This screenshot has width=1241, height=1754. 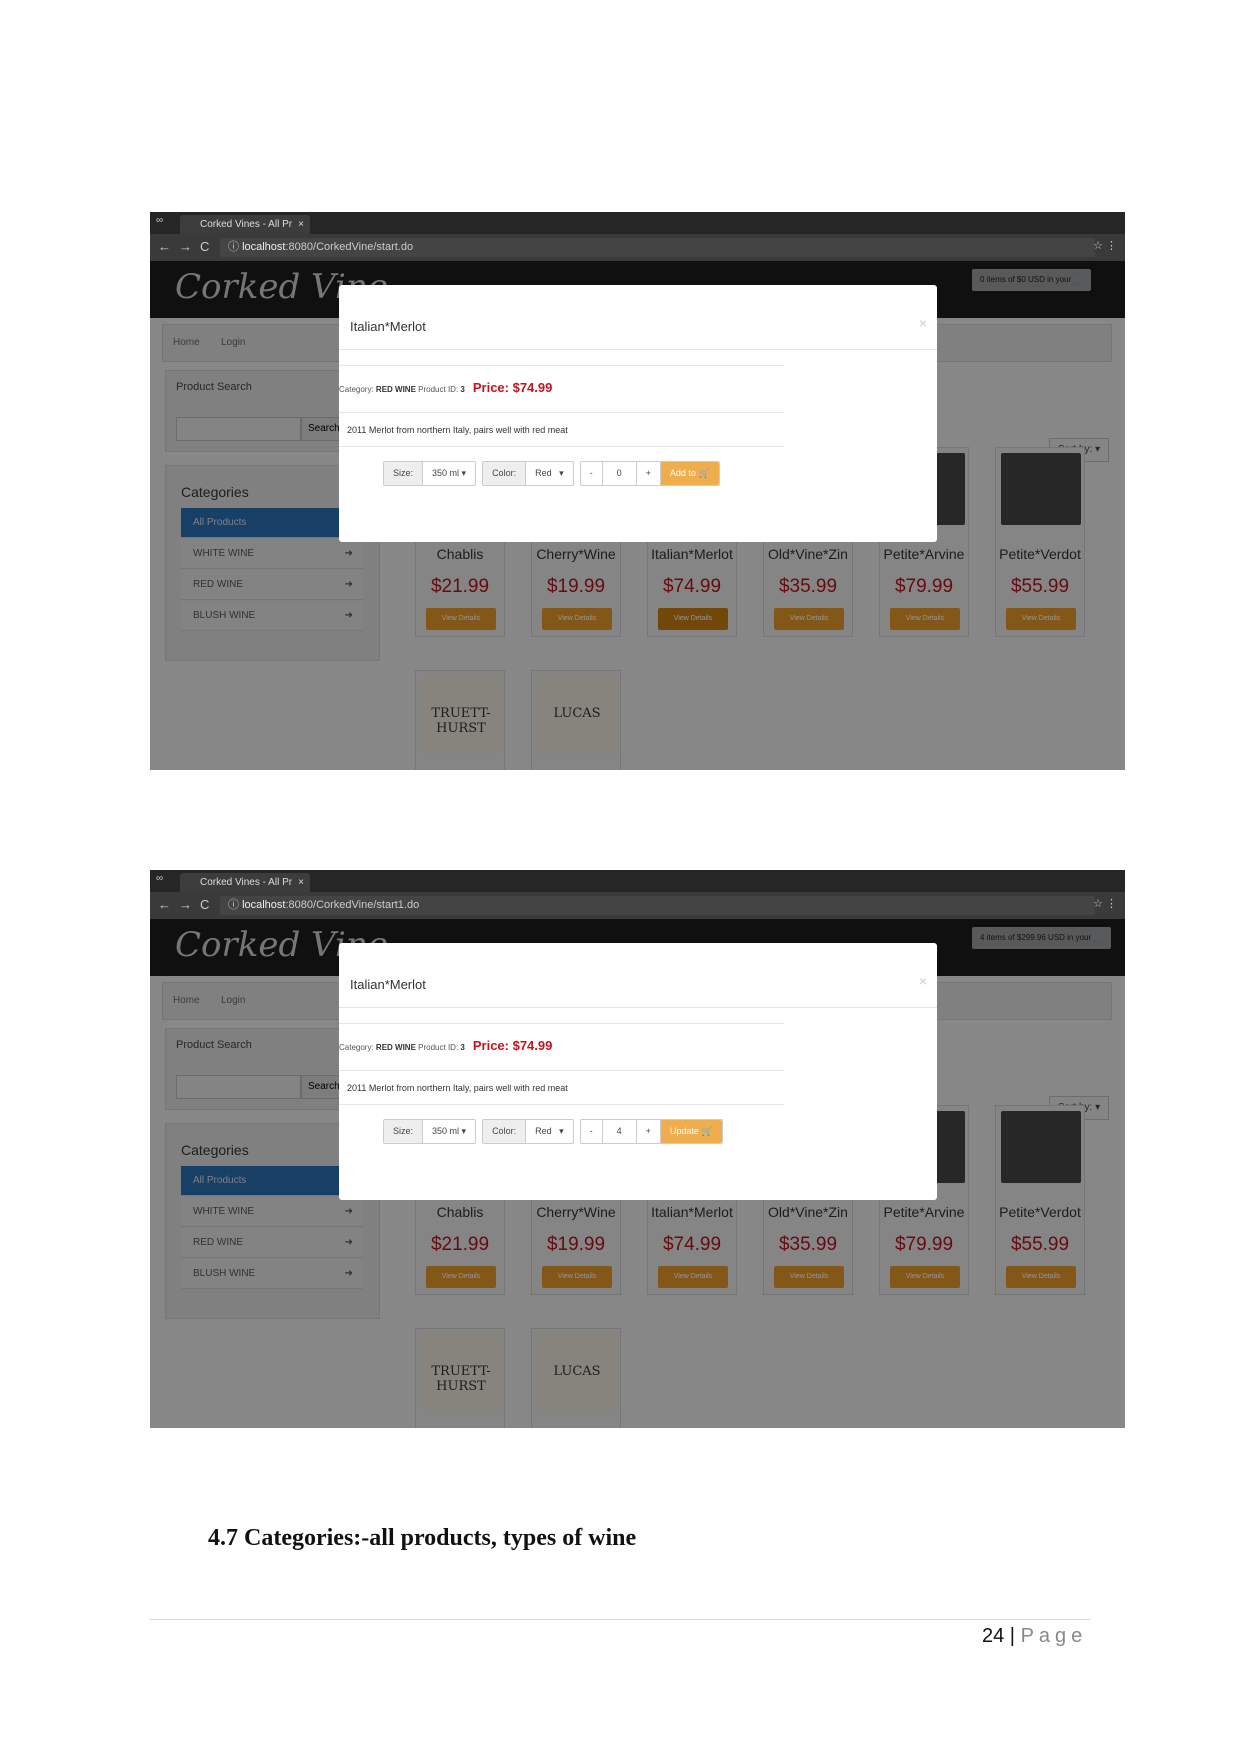 I want to click on url-field: ⓘ localhost:8080/CorkedVine/start1.do, so click(x=657, y=905).